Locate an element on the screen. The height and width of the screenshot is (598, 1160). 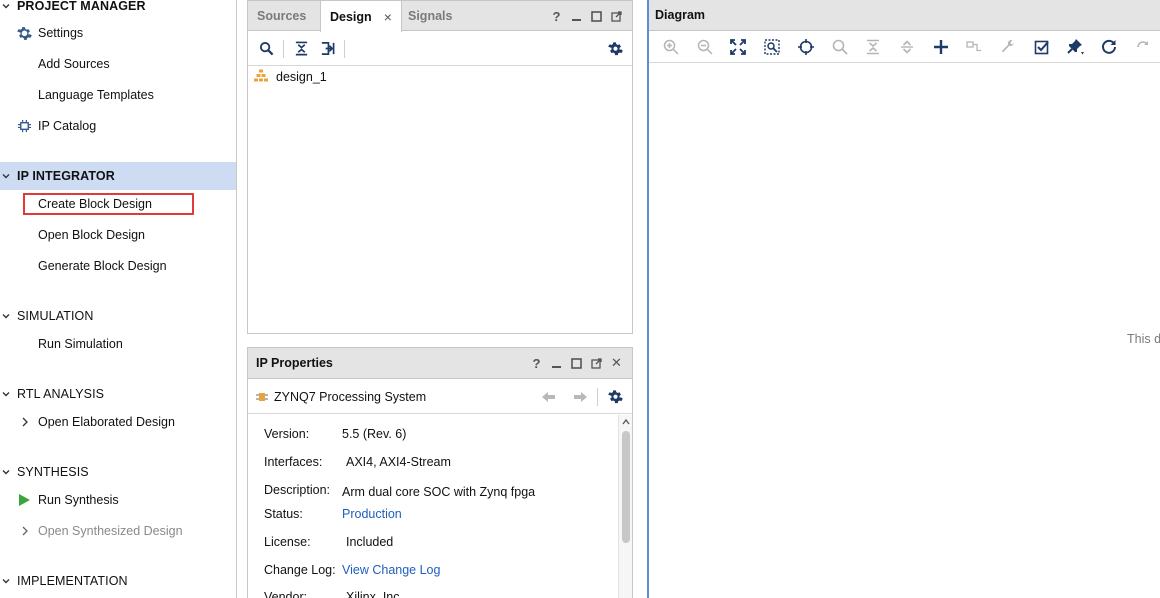
nav-item-label: Settings is located at coordinates (61, 33).